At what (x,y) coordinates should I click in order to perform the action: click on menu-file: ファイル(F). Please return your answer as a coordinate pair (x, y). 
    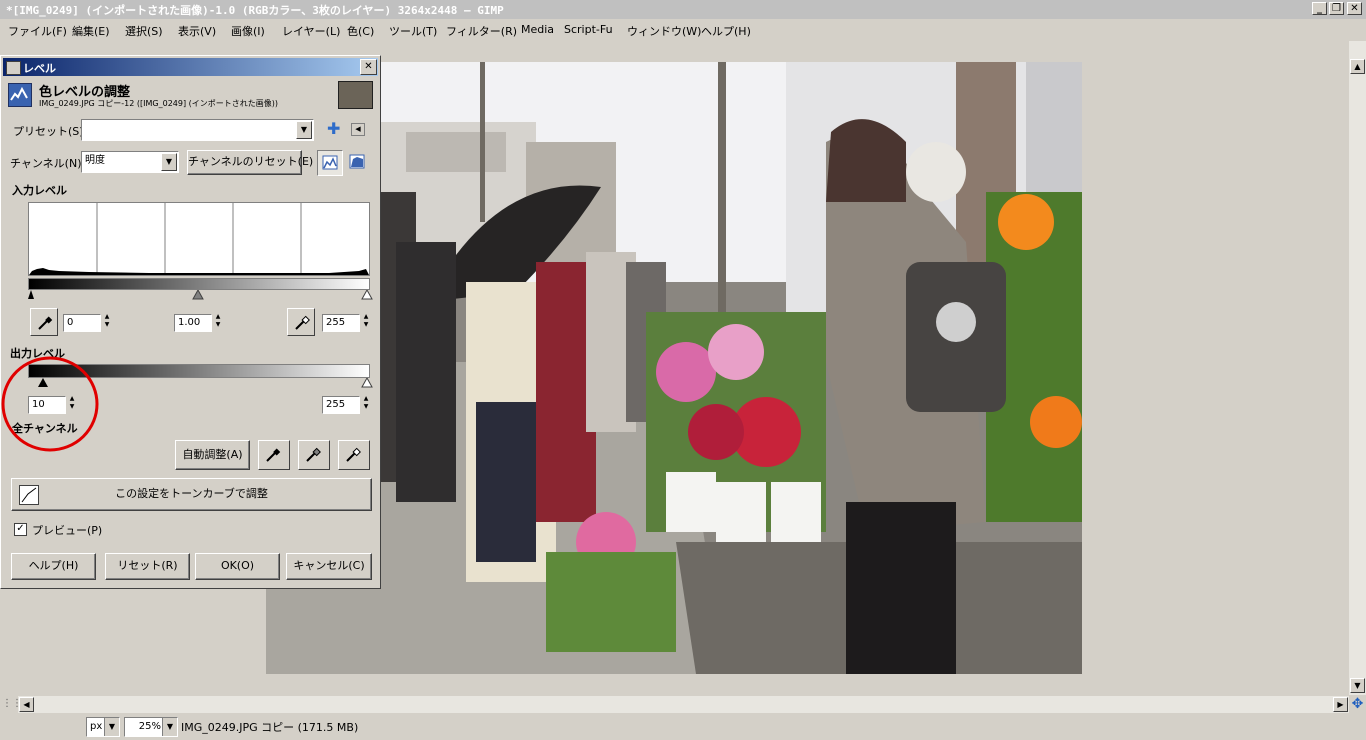
    Looking at the image, I should click on (37, 31).